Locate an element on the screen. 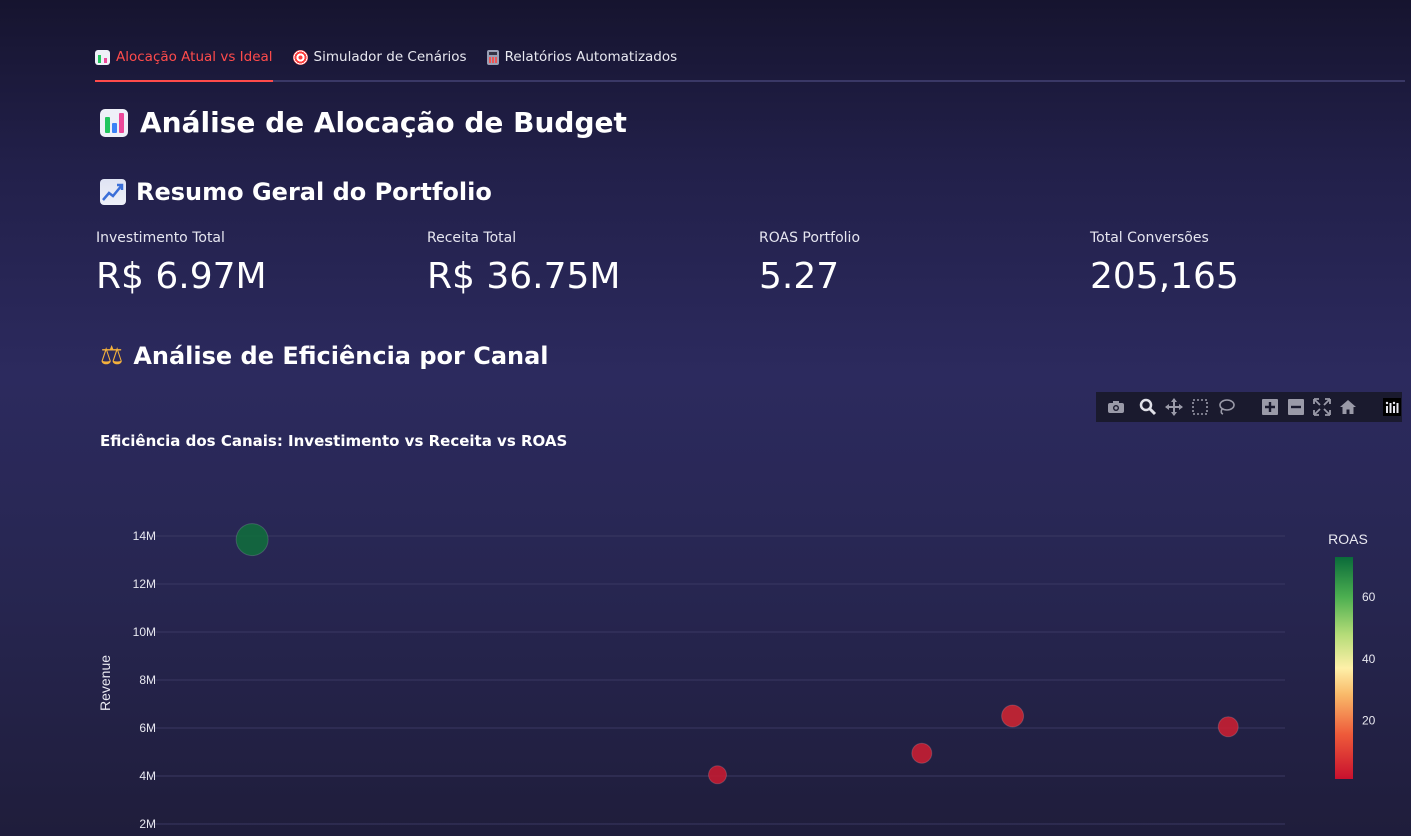  metric-conversoes: Total Conversões 205,165 is located at coordinates (1164, 263).